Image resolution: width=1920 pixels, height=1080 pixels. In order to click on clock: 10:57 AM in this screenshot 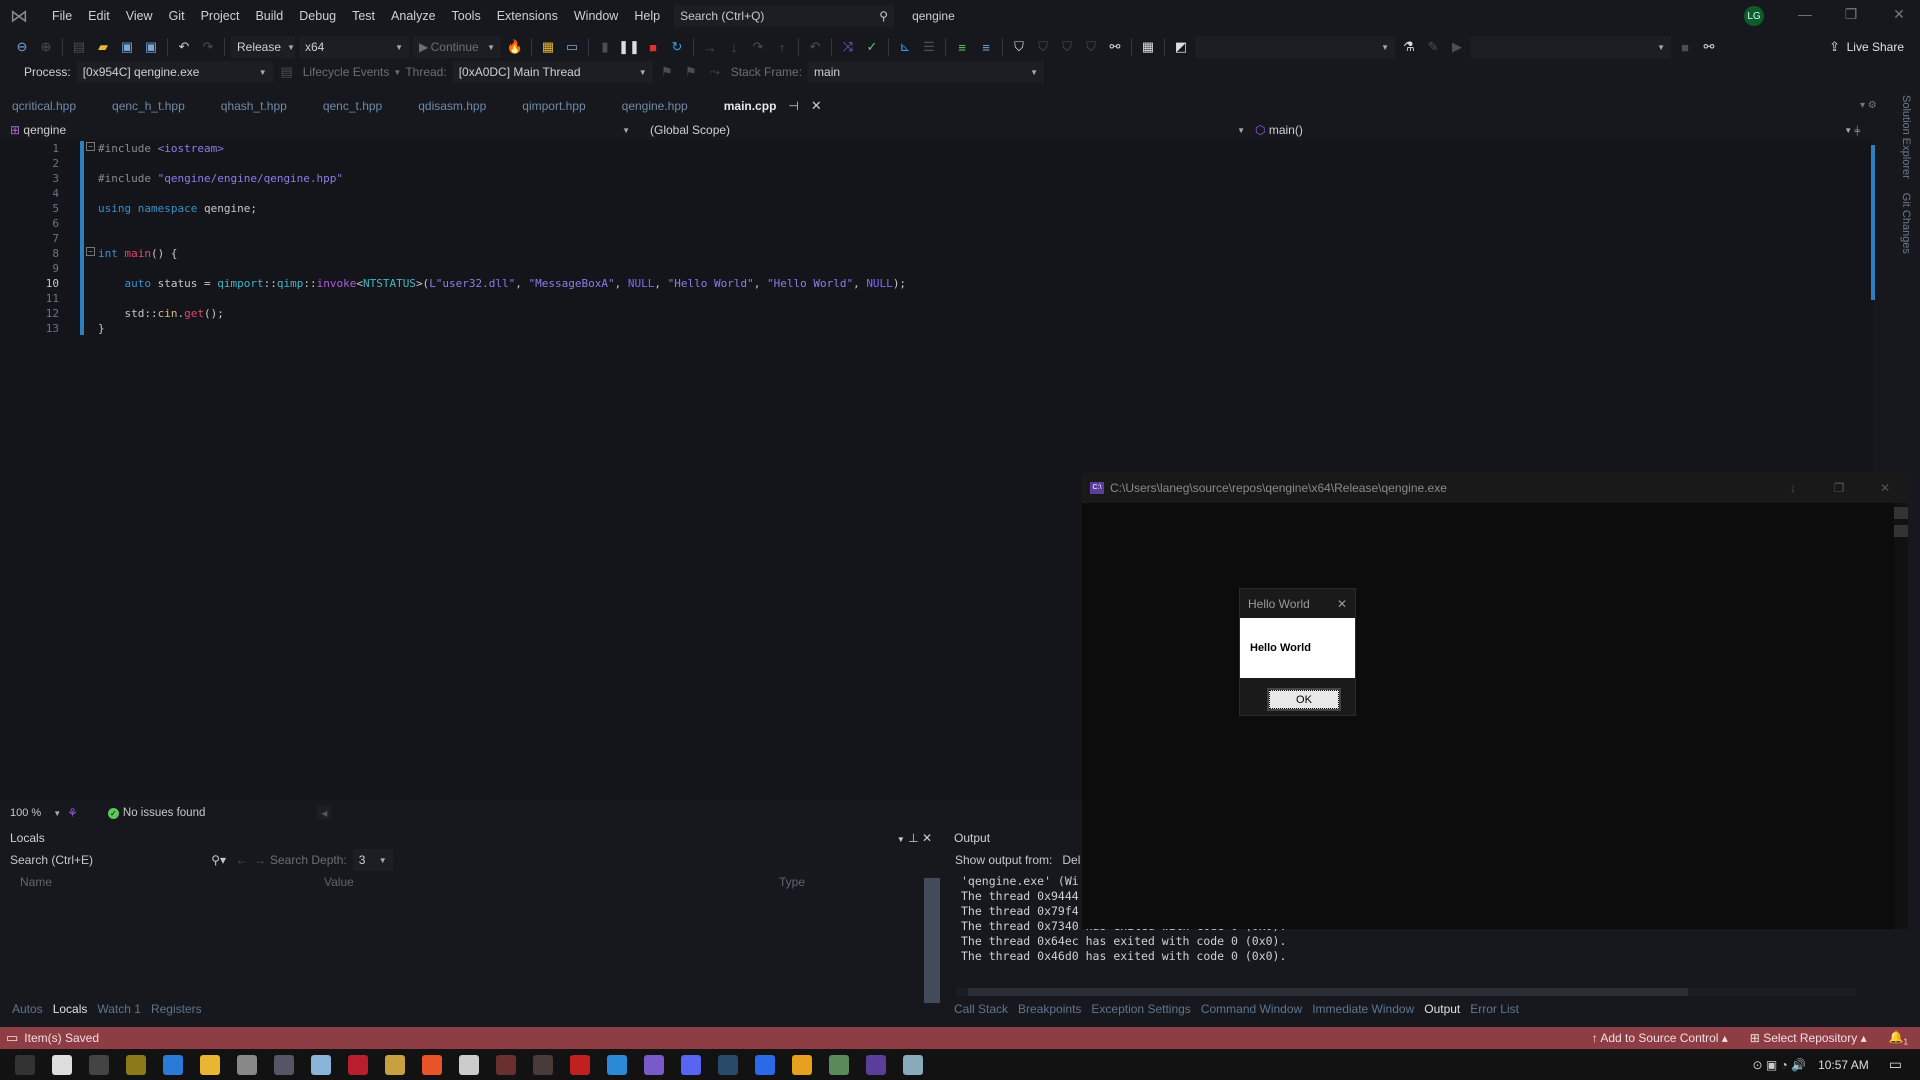, I will do `click(1843, 1065)`.